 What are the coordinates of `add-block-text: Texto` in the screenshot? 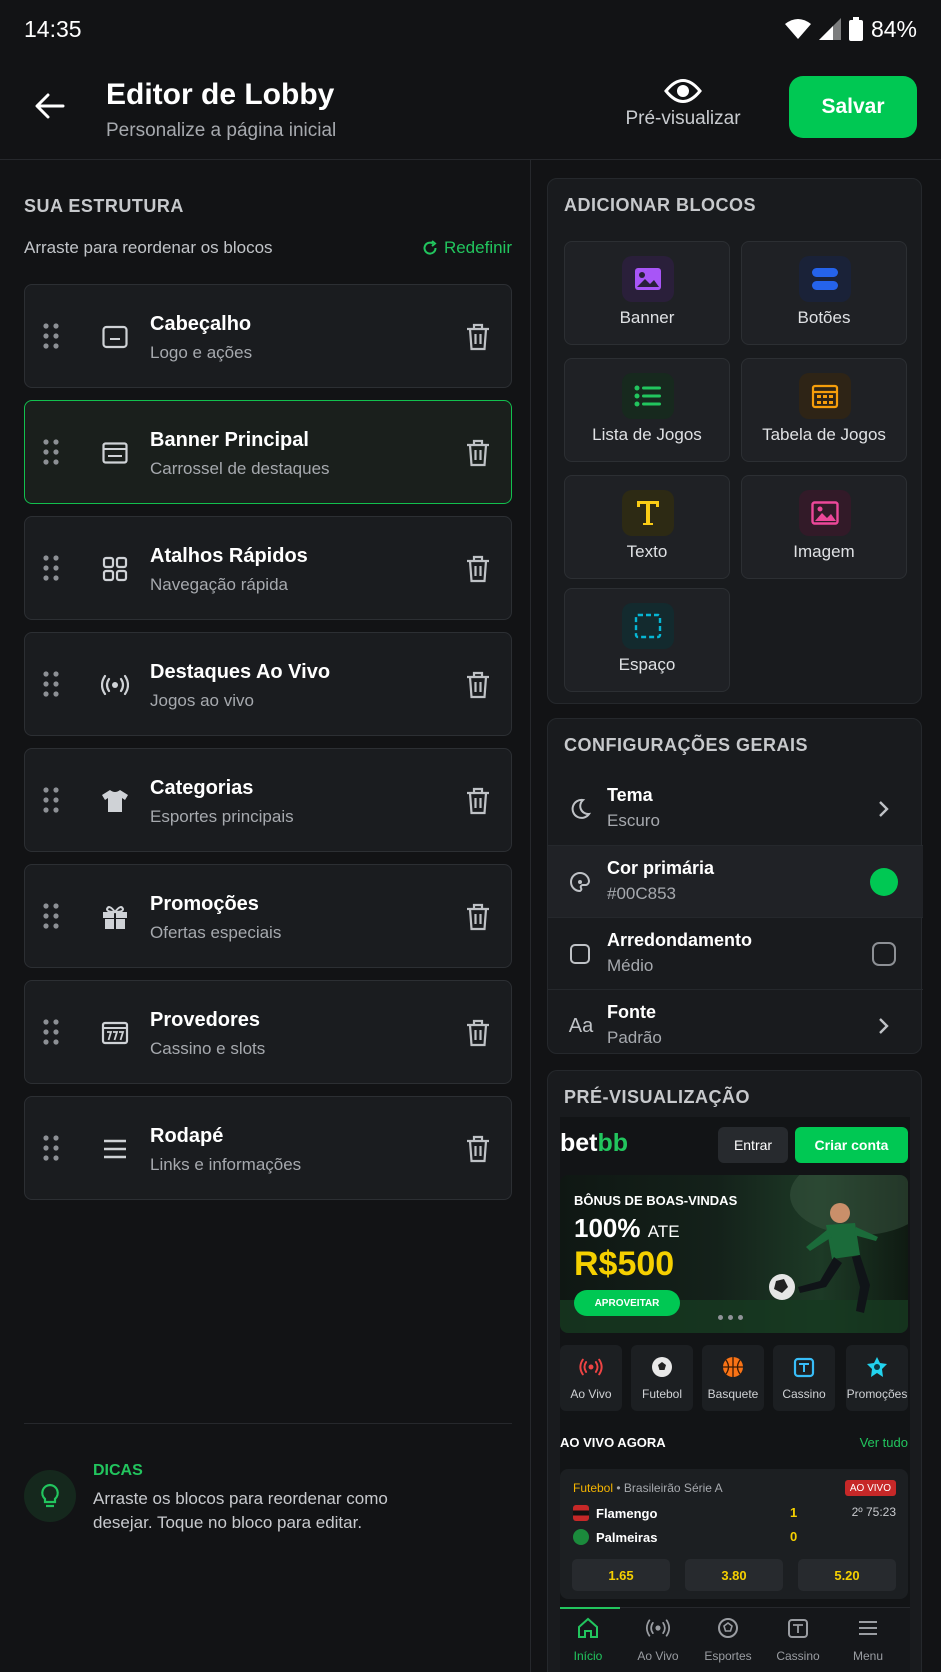 It's located at (647, 527).